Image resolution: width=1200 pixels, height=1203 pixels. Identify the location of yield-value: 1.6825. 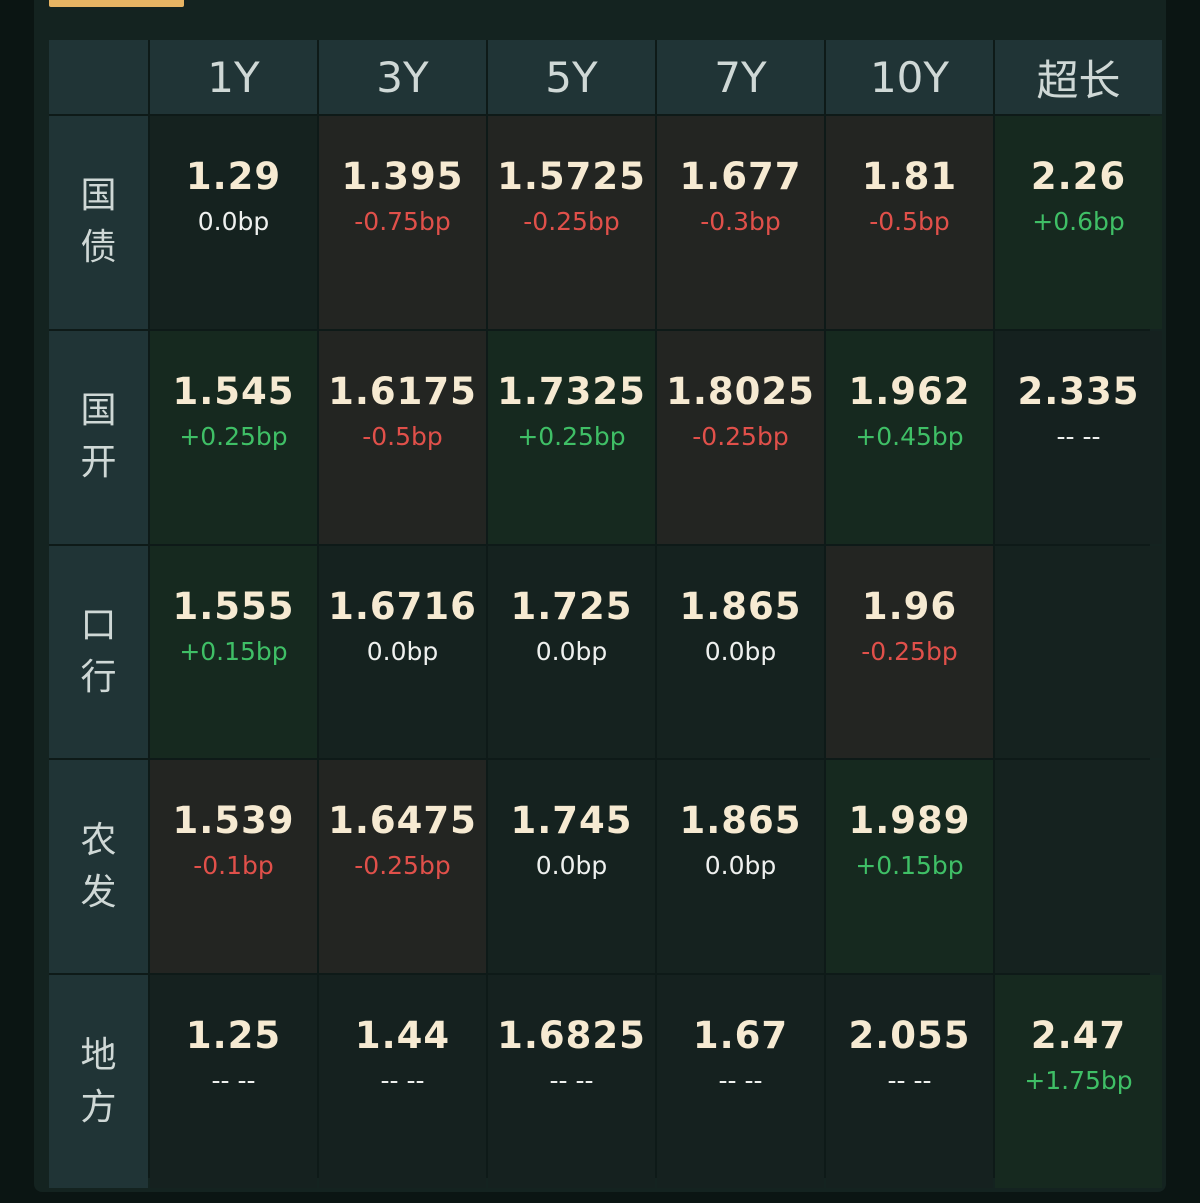
(571, 1036).